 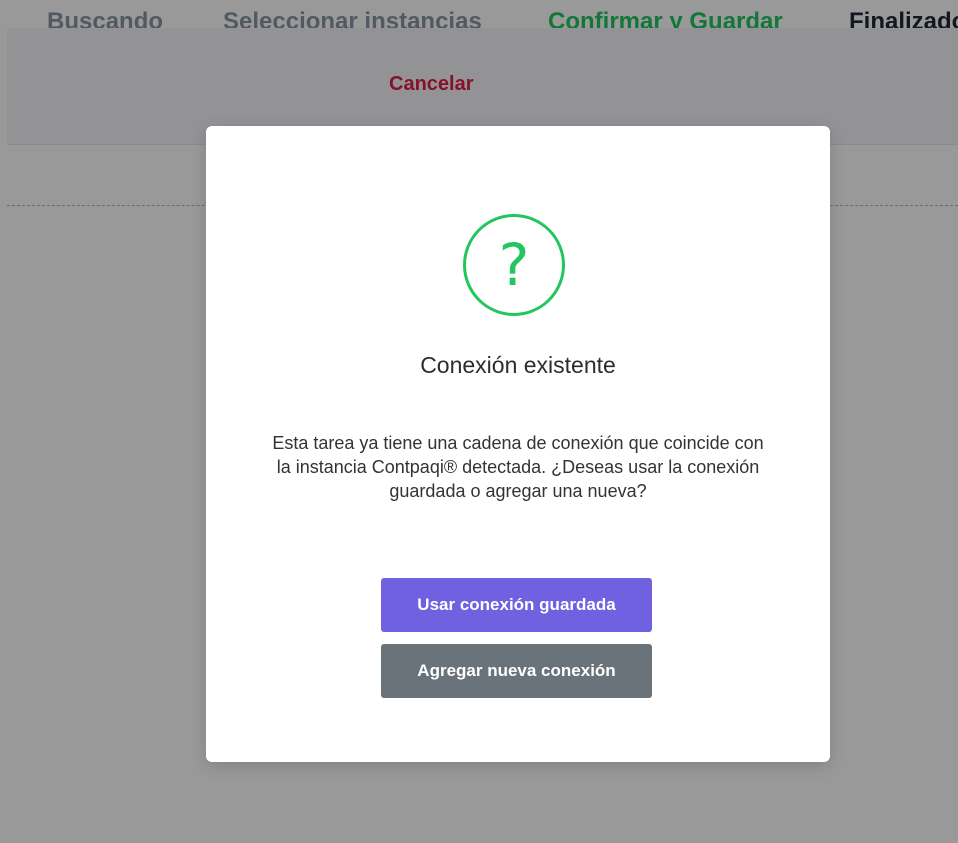 I want to click on add-new-connection-button: Agregar nueva conexión, so click(x=516, y=671).